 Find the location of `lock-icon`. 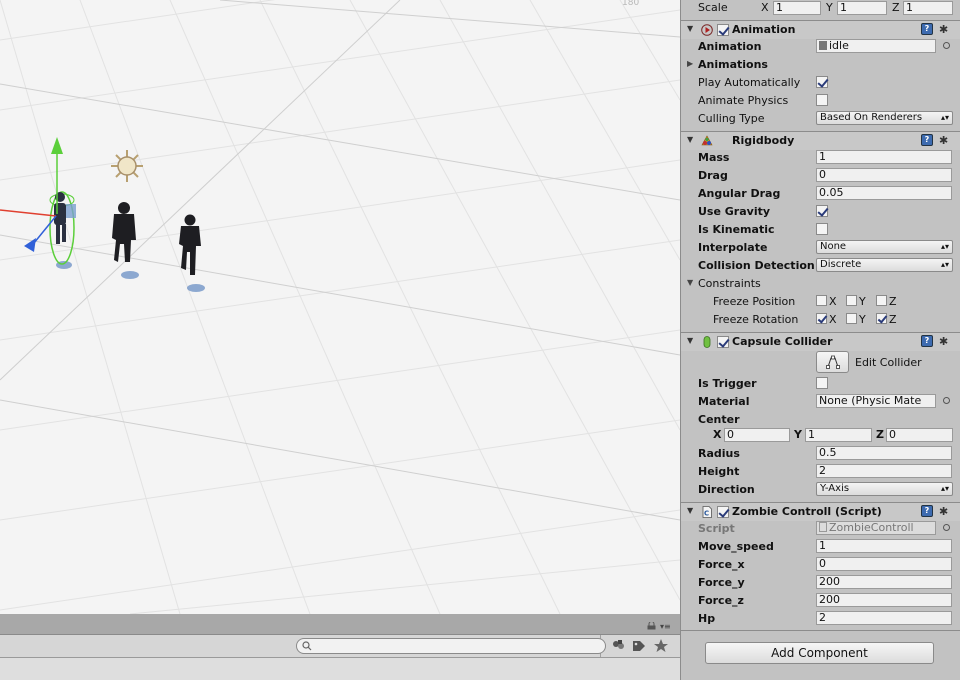

lock-icon is located at coordinates (651, 626).